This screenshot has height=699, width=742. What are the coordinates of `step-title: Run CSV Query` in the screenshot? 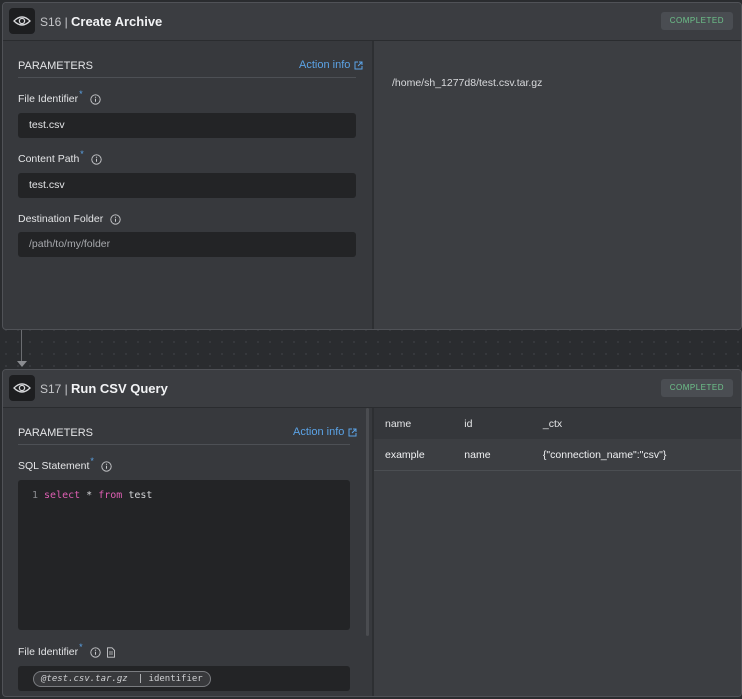 It's located at (119, 388).